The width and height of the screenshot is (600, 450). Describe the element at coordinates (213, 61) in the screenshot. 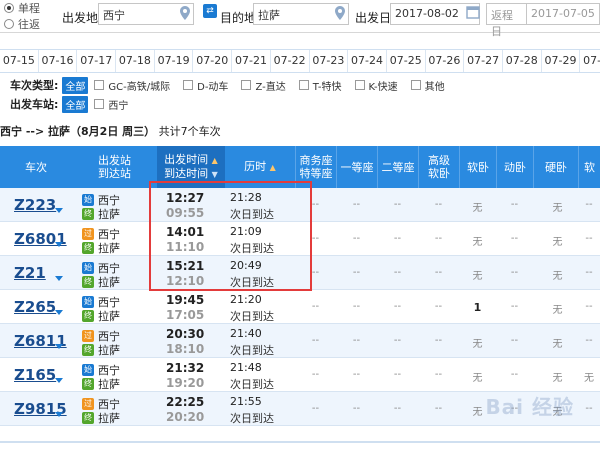

I see `date-tab: 07-20` at that location.